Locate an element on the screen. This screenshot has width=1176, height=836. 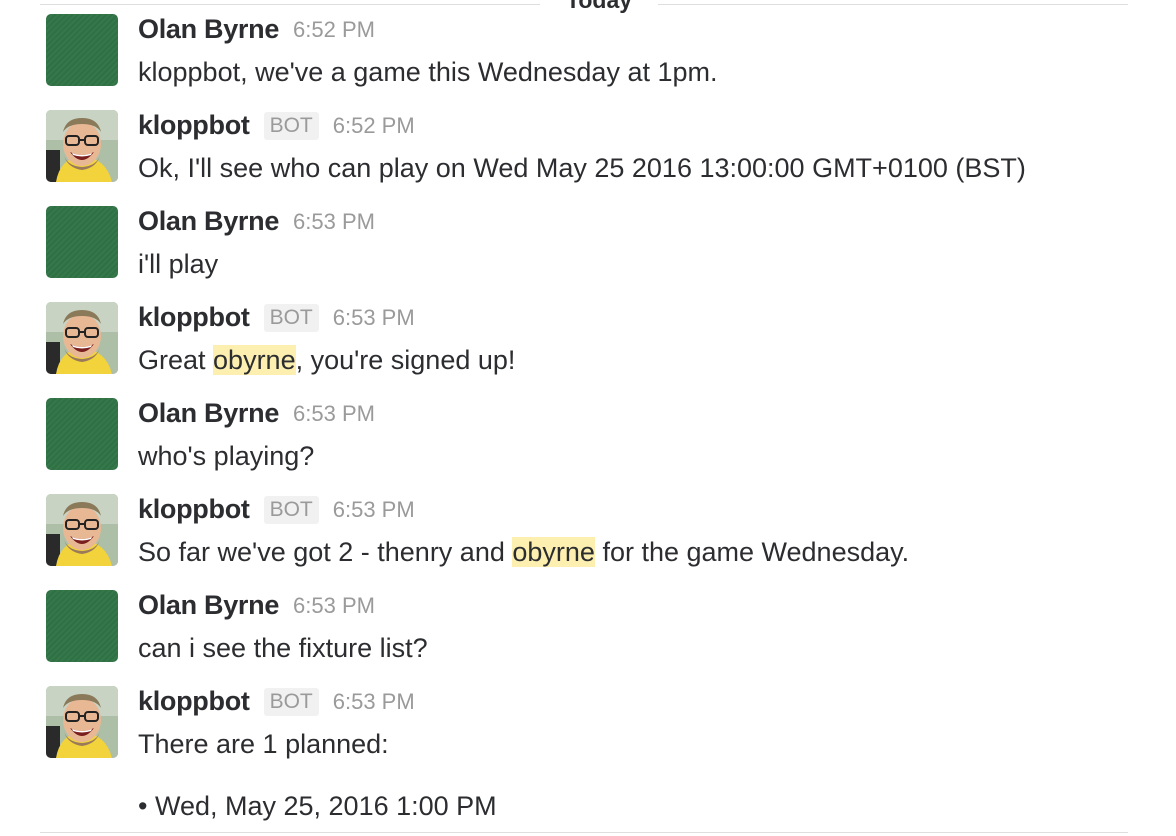
message-content: Olan Byrne 6:53 PM who's playing? is located at coordinates (647, 436).